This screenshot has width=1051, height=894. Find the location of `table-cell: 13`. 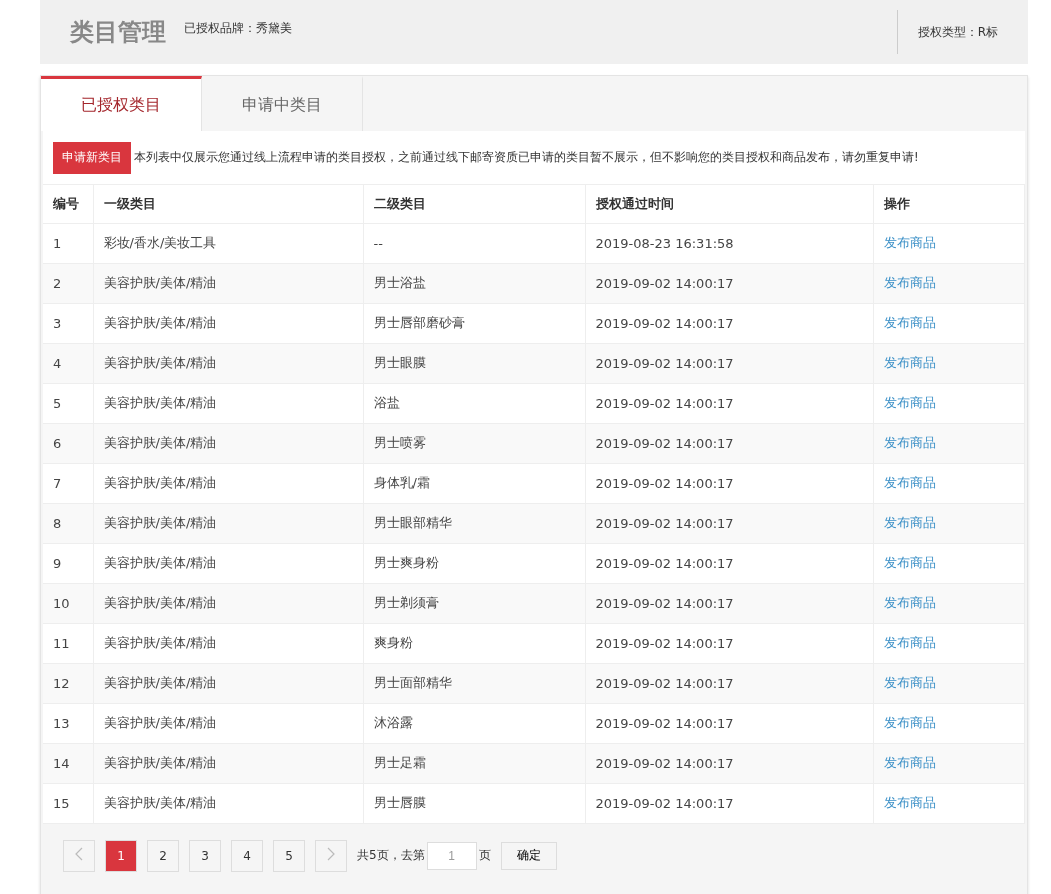

table-cell: 13 is located at coordinates (68, 723).